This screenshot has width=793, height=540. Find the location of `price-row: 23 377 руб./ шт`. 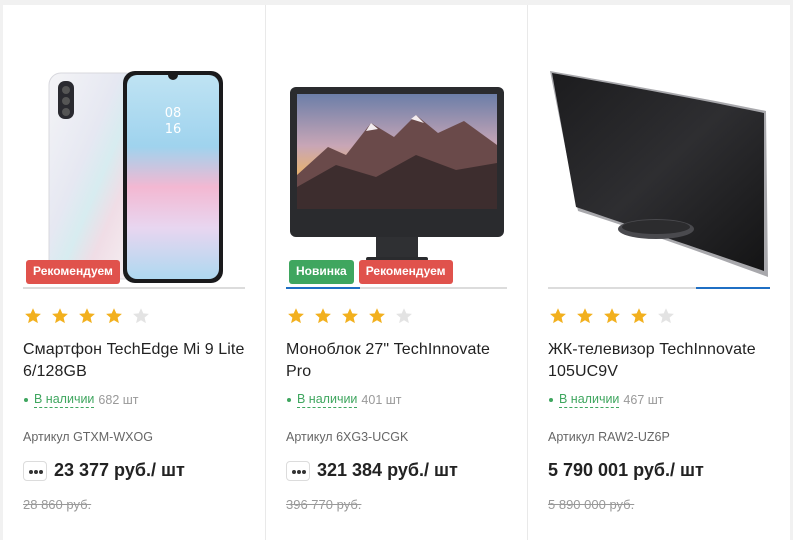

price-row: 23 377 руб./ шт is located at coordinates (104, 470).